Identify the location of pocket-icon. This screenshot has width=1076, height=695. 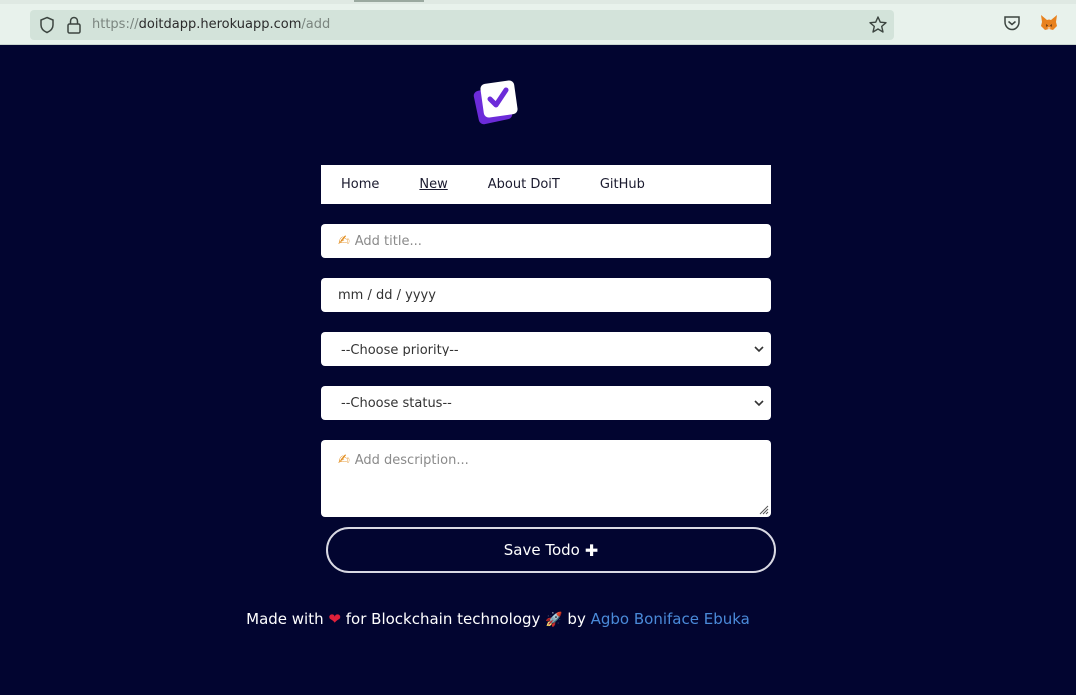
(1012, 23).